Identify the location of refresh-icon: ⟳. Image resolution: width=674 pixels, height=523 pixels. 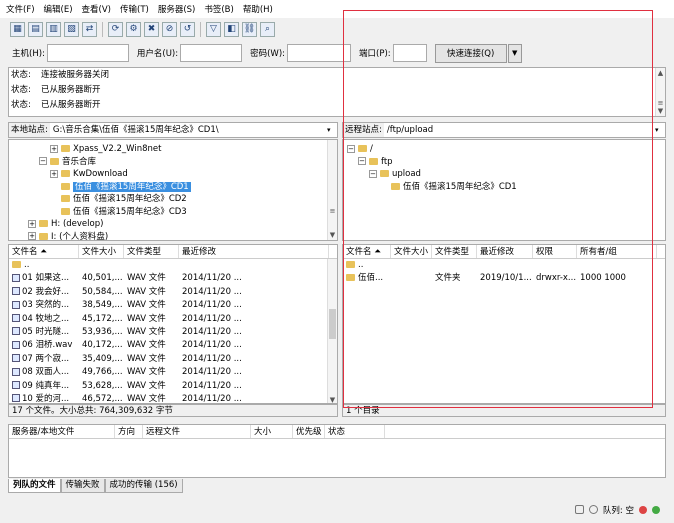
(115, 29).